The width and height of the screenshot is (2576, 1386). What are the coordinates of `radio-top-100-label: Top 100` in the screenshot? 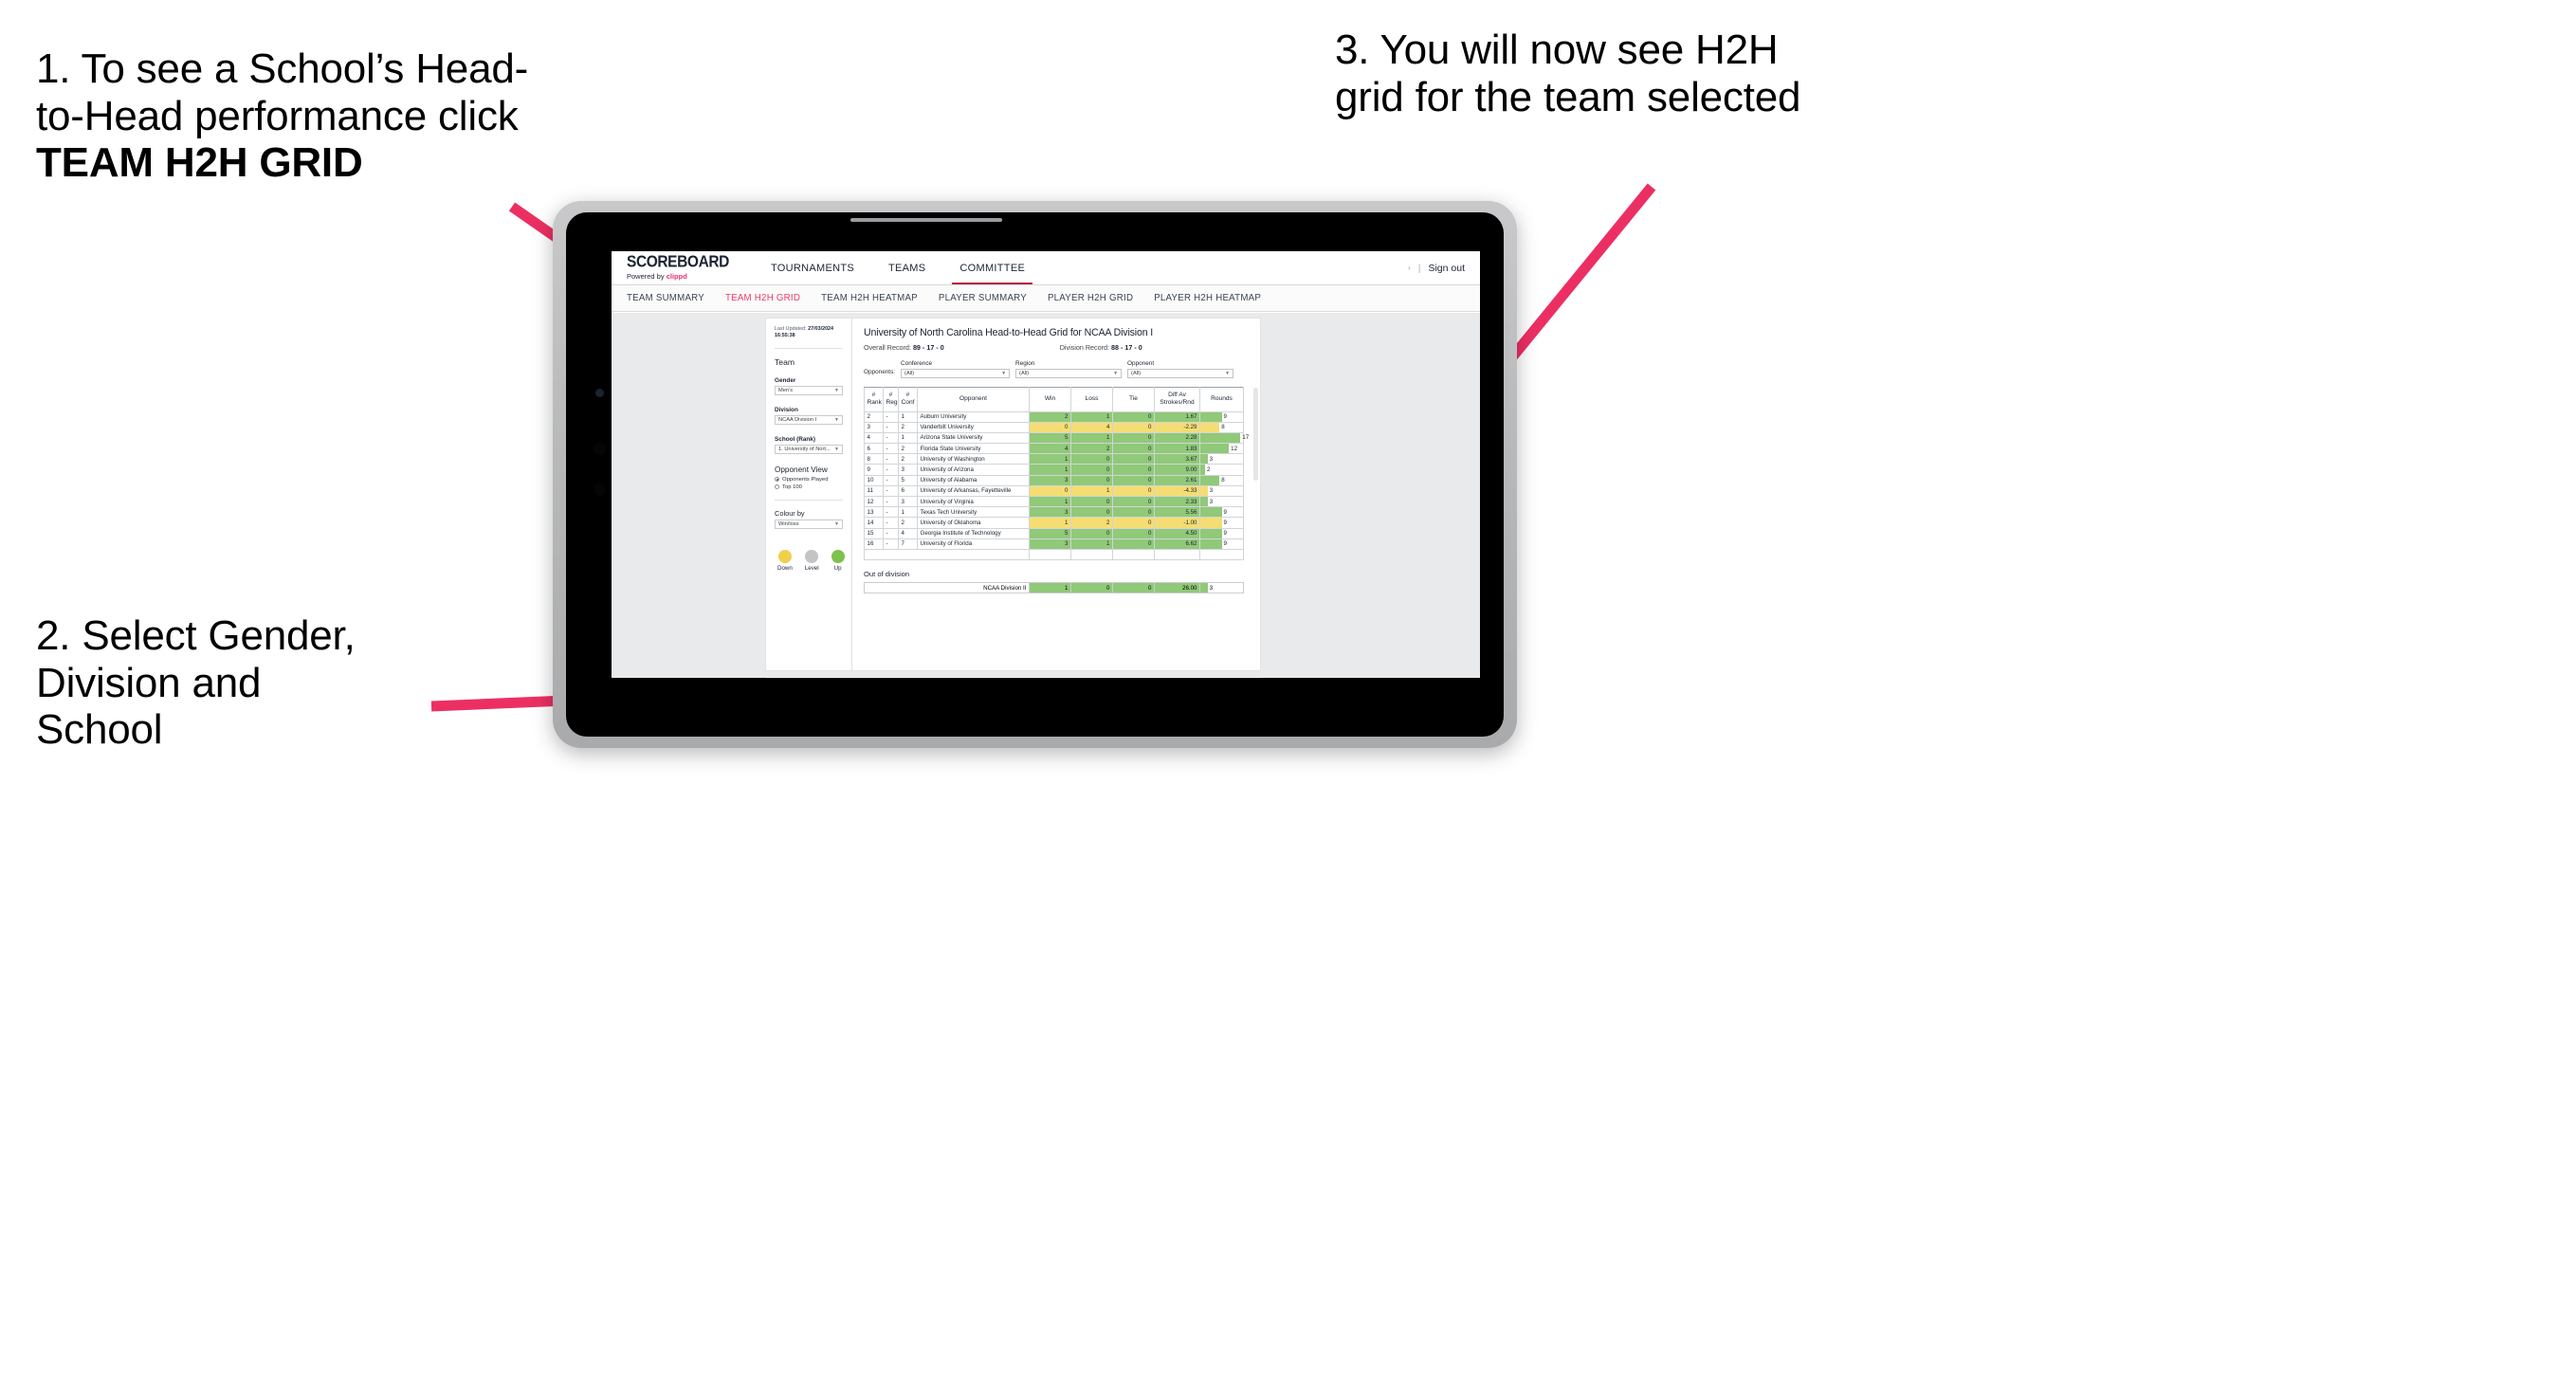 It's located at (792, 486).